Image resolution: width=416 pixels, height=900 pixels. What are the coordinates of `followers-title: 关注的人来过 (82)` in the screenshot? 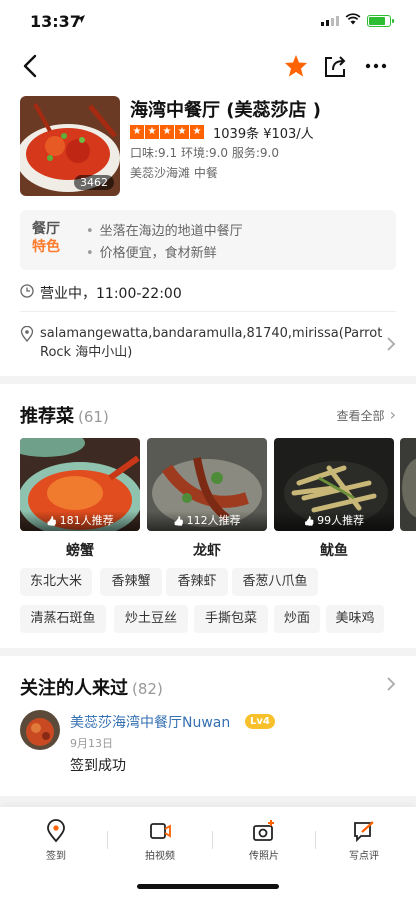 It's located at (91, 687).